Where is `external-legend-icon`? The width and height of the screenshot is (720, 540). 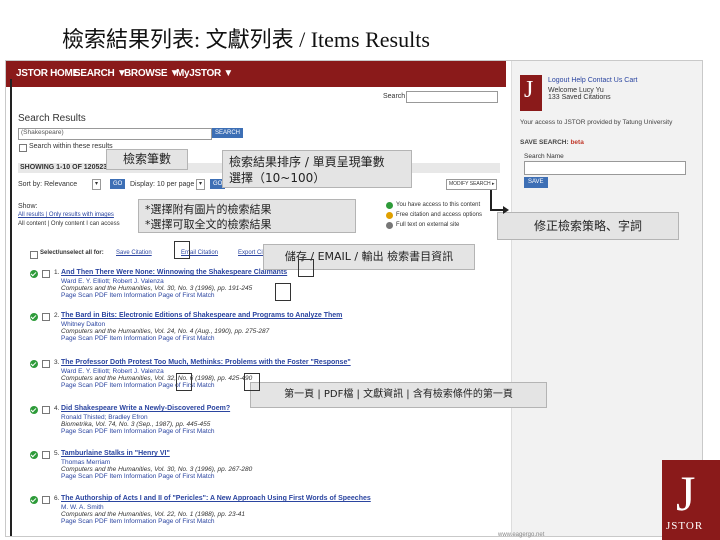 external-legend-icon is located at coordinates (389, 225).